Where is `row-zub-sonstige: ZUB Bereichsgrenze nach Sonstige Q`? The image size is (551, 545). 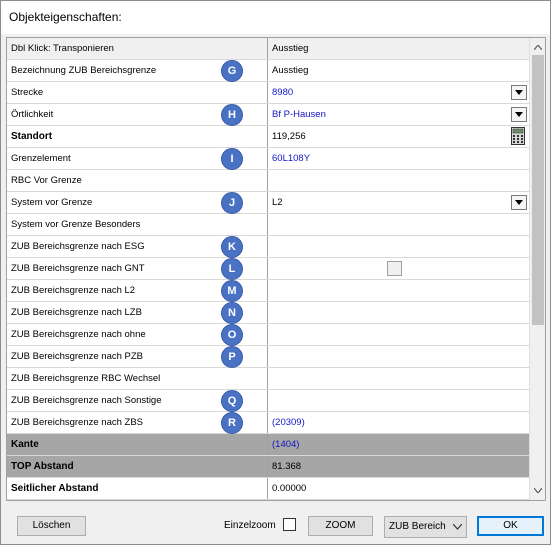
row-zub-sonstige: ZUB Bereichsgrenze nach Sonstige Q is located at coordinates (268, 401).